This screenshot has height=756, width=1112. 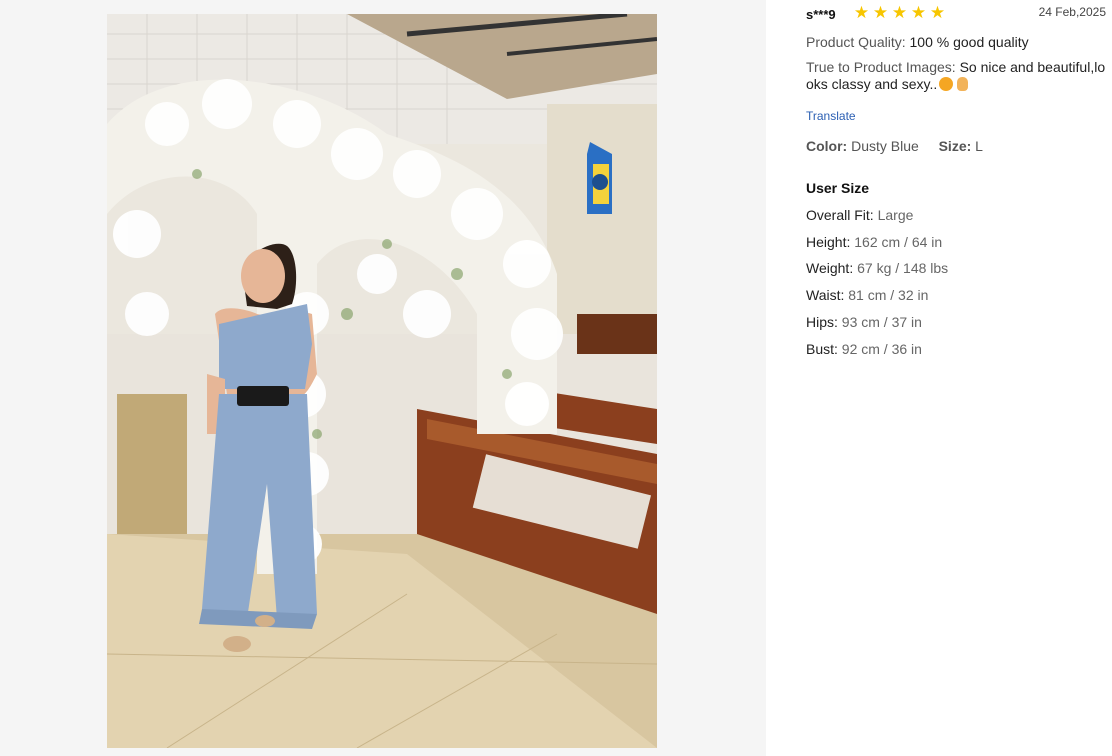 What do you see at coordinates (881, 67) in the screenshot?
I see `true-to-images-label: True to Product Images:` at bounding box center [881, 67].